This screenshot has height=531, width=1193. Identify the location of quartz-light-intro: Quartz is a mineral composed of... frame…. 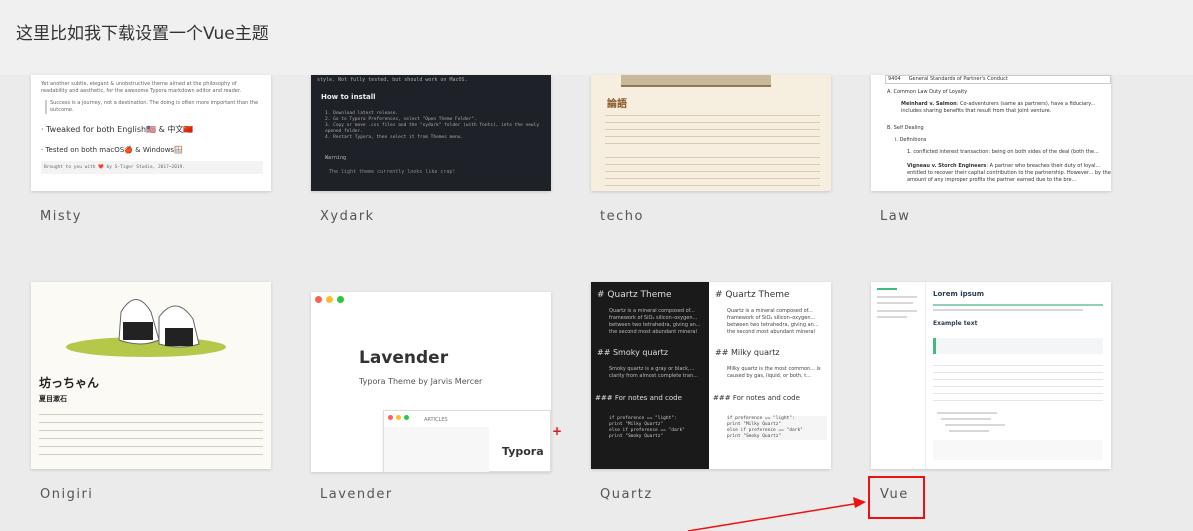
(773, 321).